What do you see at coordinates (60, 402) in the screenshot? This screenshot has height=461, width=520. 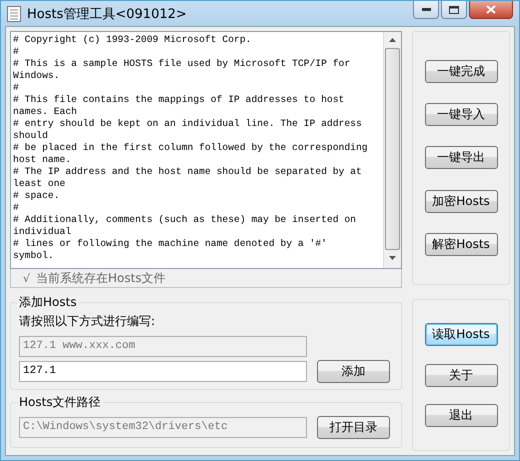 I see `group-title: Hosts文件路径` at bounding box center [60, 402].